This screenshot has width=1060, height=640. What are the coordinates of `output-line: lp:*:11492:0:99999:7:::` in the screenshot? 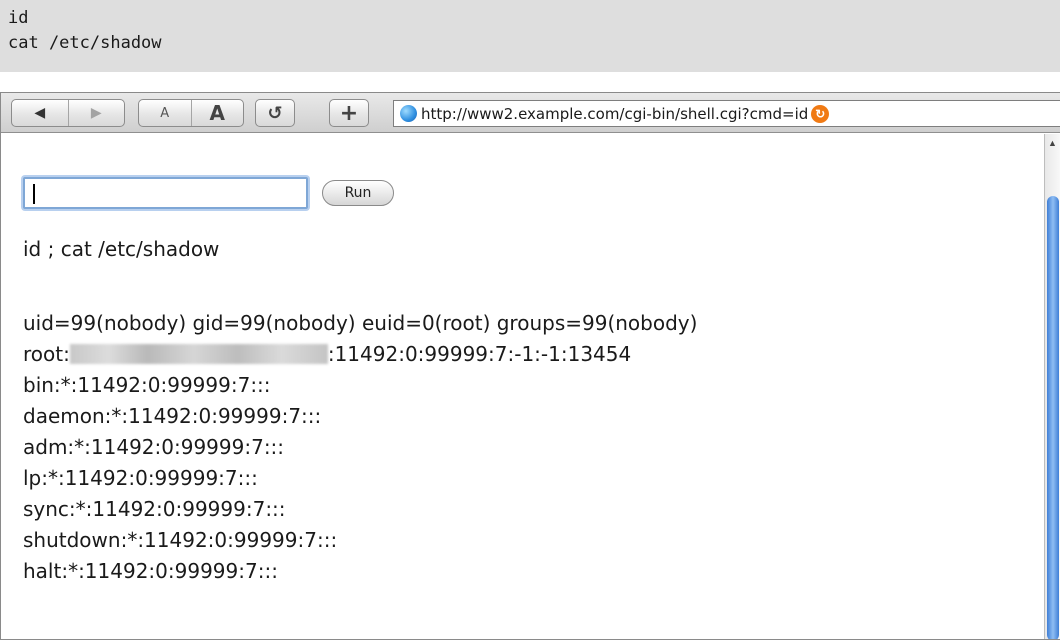 It's located at (140, 478).